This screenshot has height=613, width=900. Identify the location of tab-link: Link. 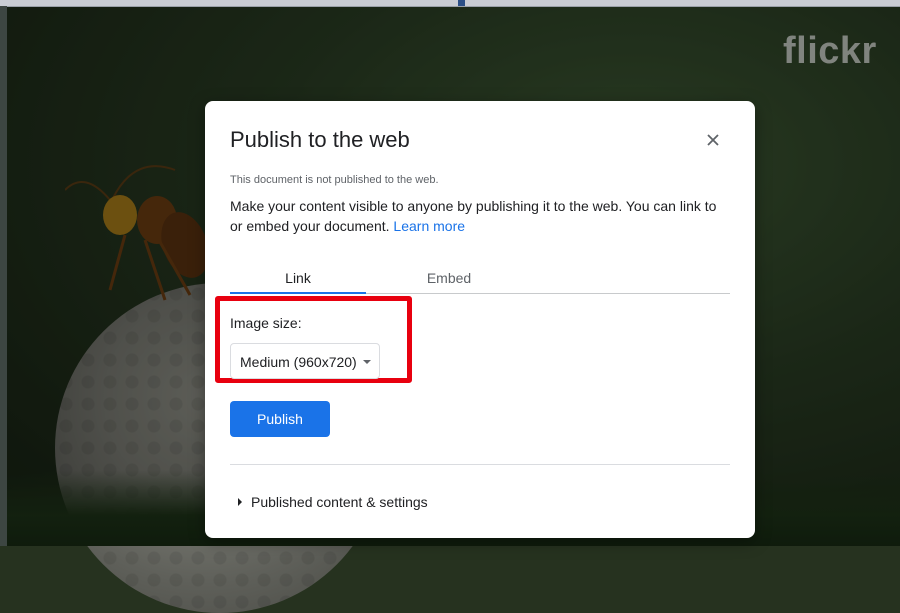
(298, 282).